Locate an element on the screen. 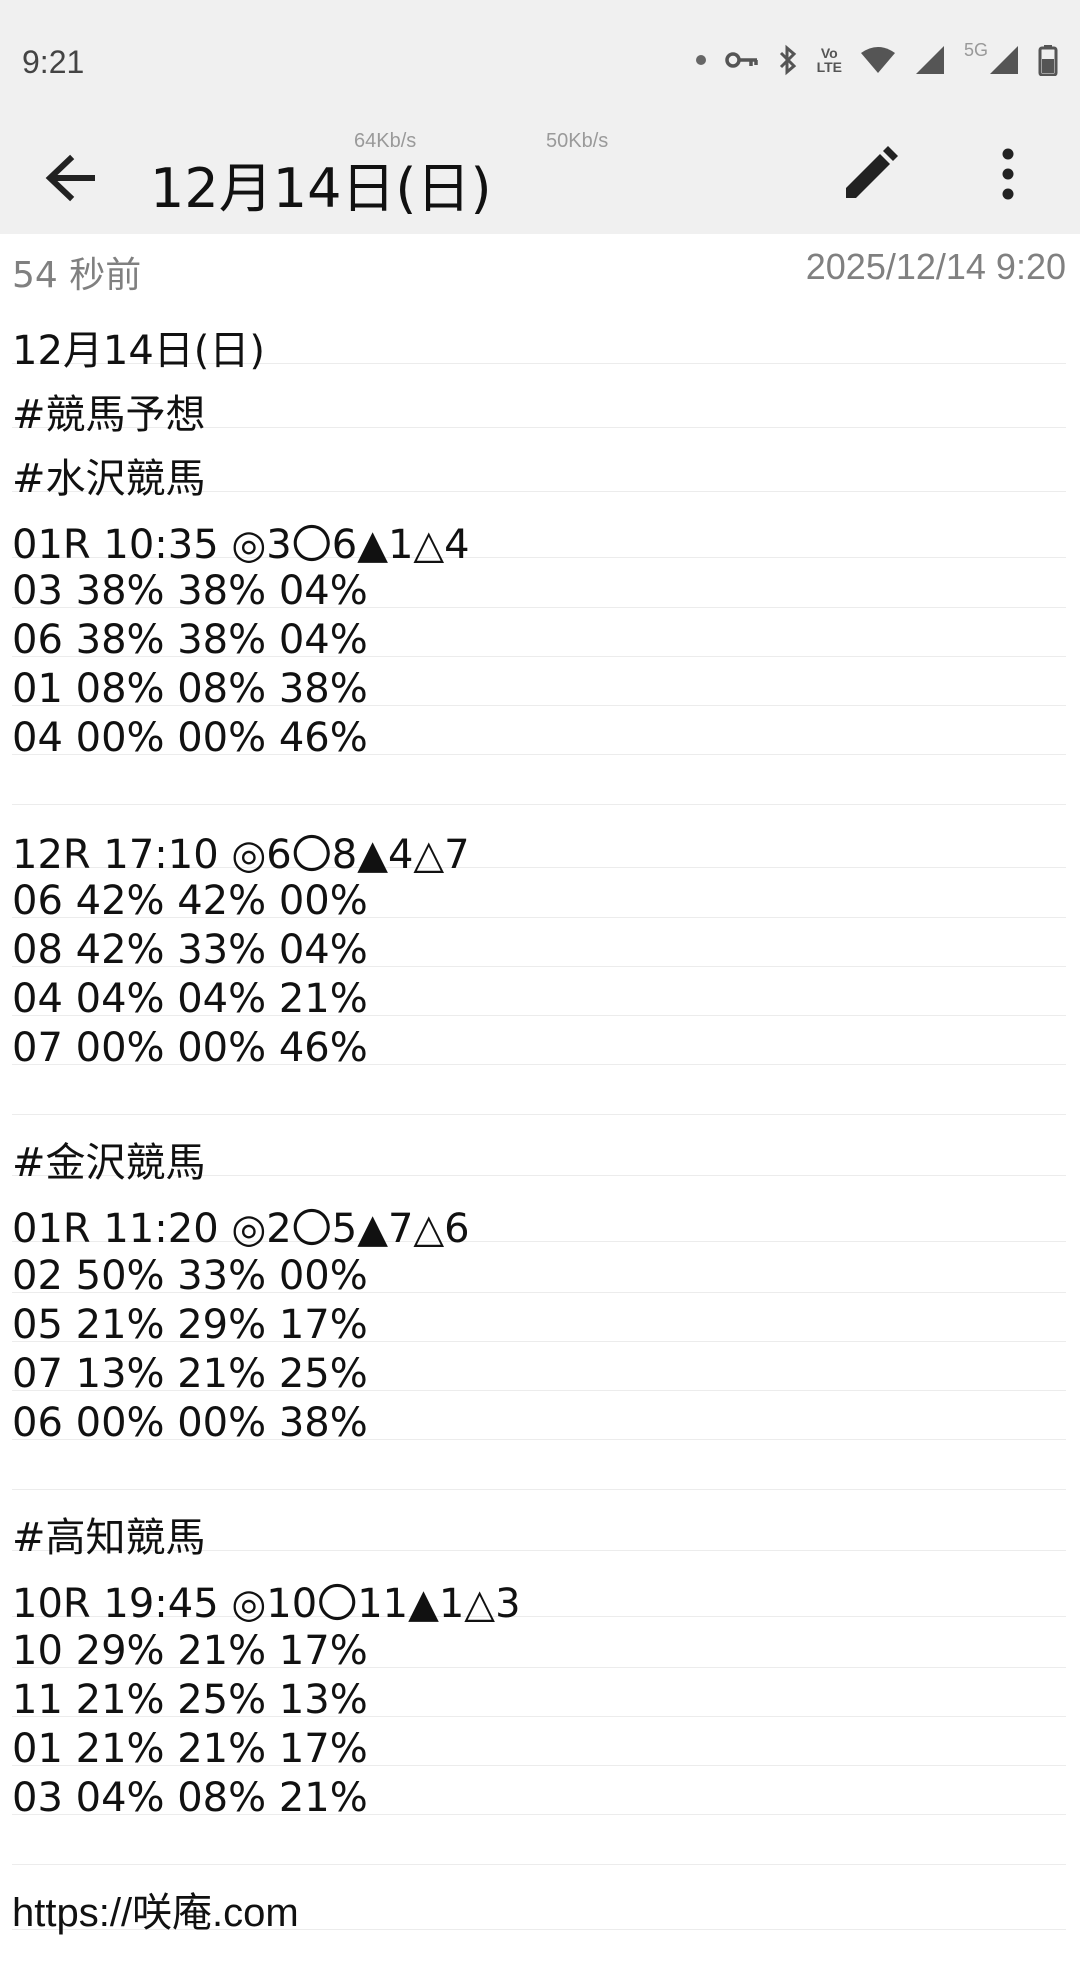 The width and height of the screenshot is (1080, 1965). more-vertical-icon is located at coordinates (1008, 174).